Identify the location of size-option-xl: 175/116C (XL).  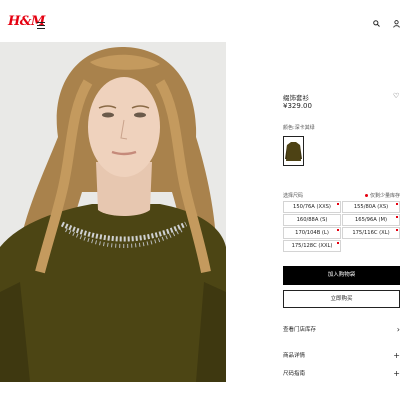
(371, 233).